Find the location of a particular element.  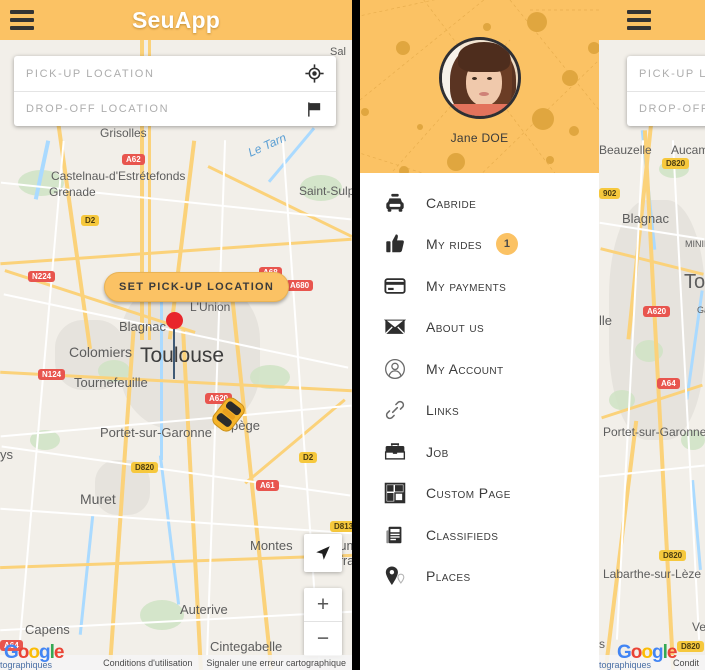

crosshair-locate-icon is located at coordinates (314, 74).